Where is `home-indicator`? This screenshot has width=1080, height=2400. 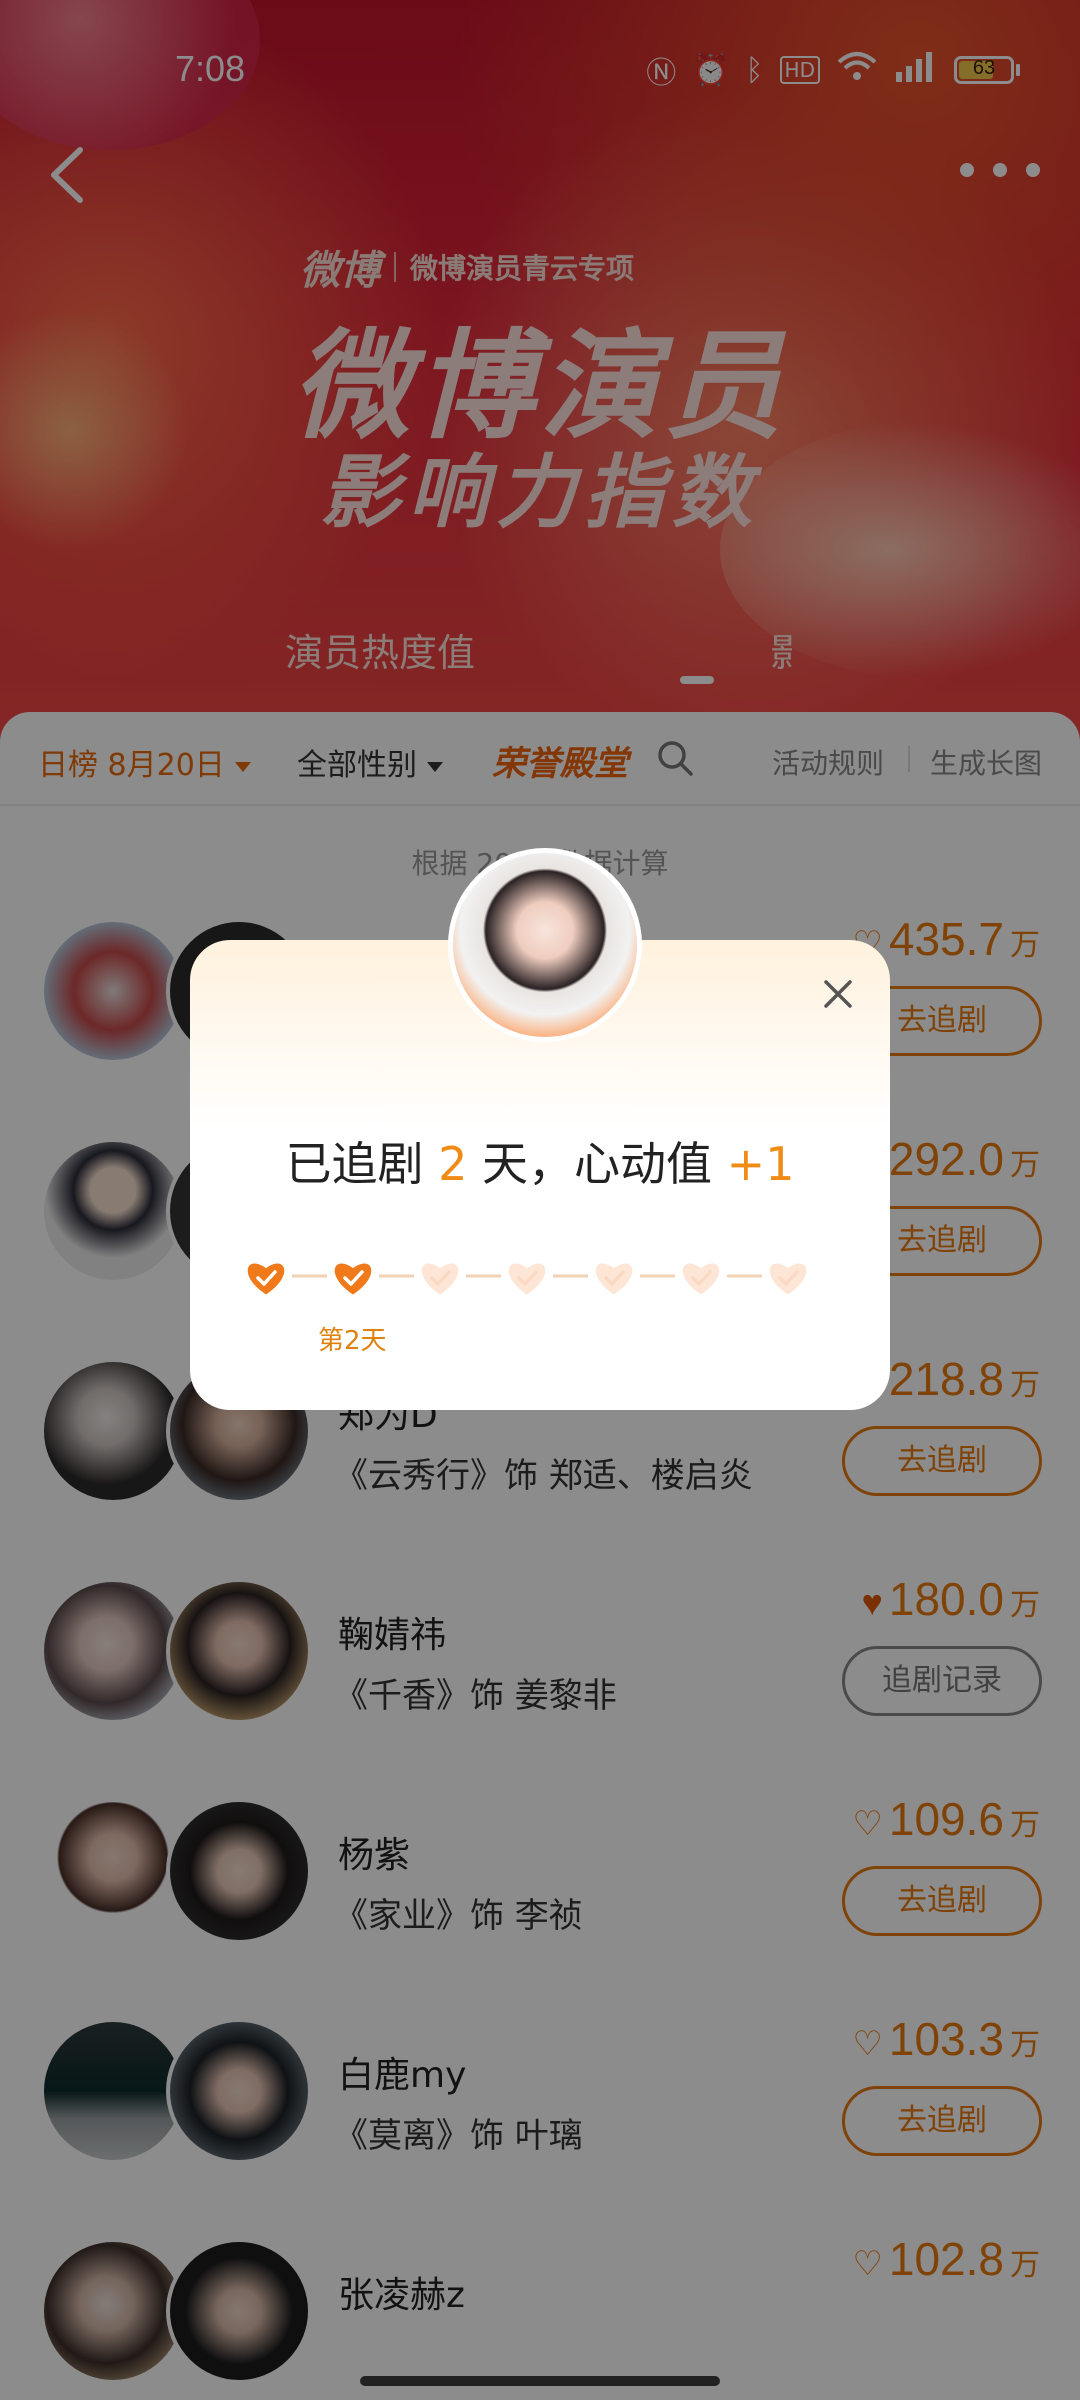
home-indicator is located at coordinates (540, 2381).